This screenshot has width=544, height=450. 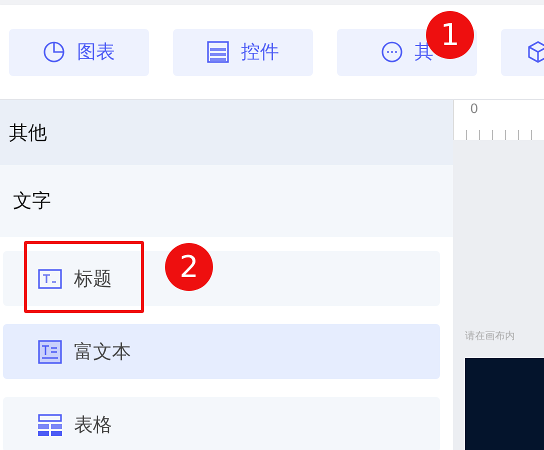 I want to click on more-icon, so click(x=391, y=52).